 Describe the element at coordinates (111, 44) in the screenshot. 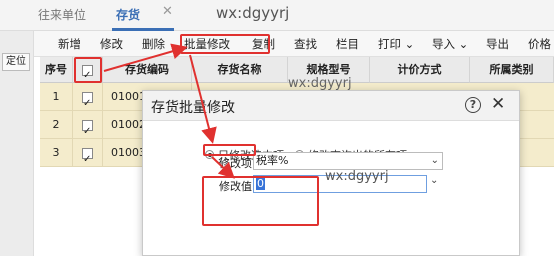

I see `edit-button: 修改` at that location.